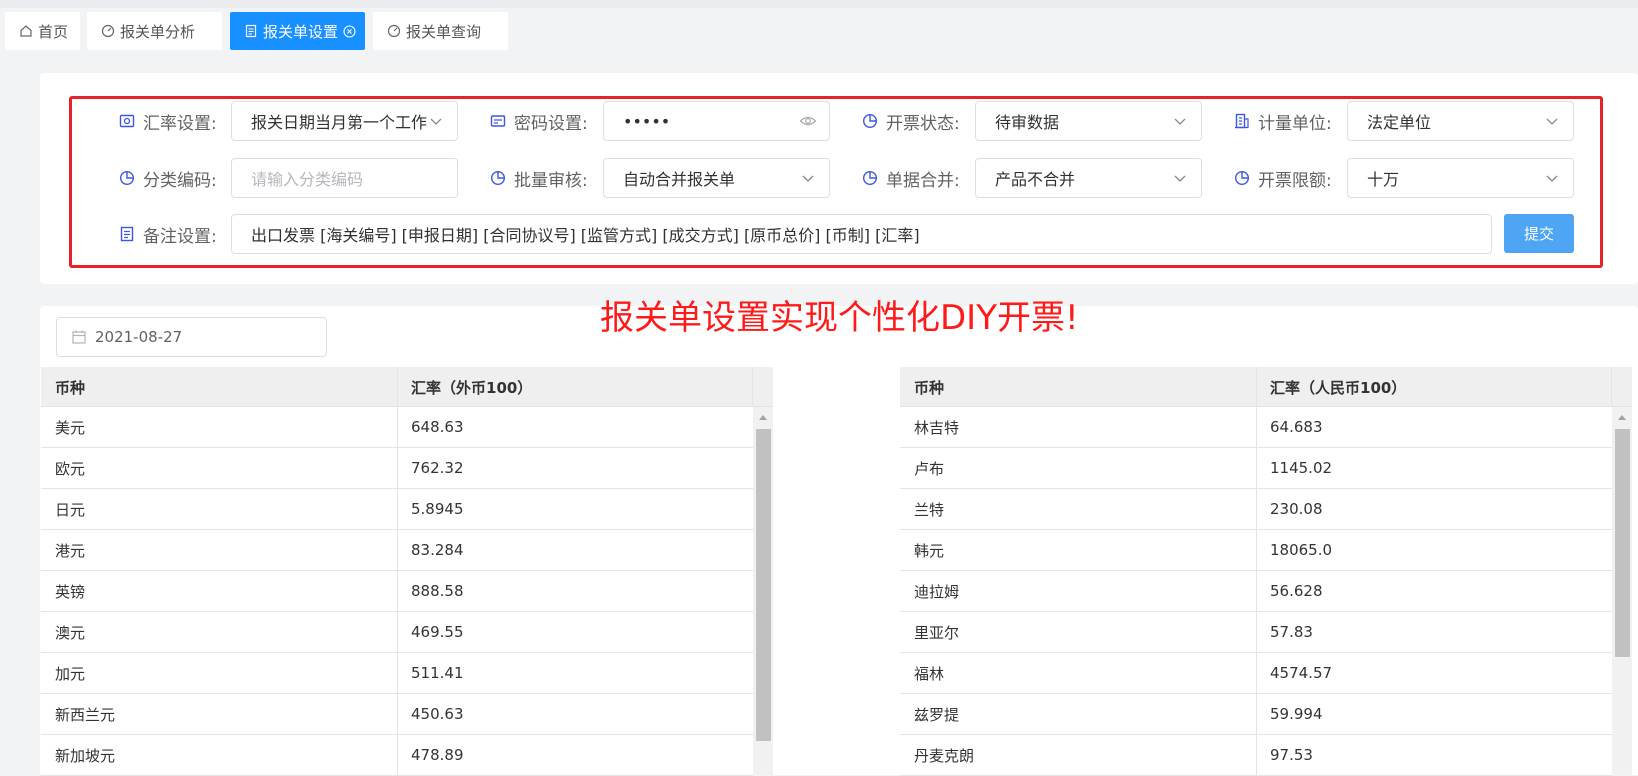 The width and height of the screenshot is (1638, 776). I want to click on unit-label: 计量单位:, so click(1283, 121).